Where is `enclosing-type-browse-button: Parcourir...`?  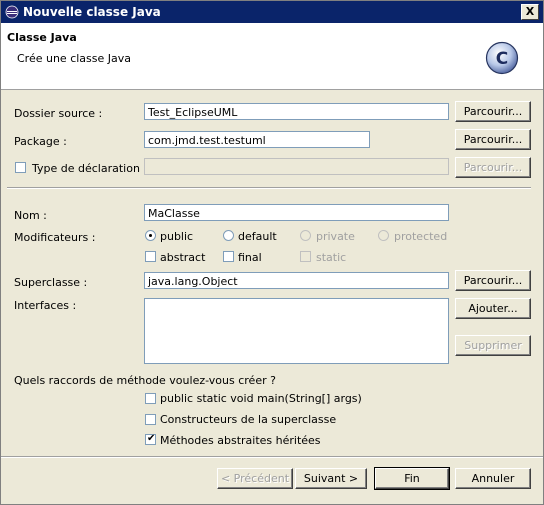
enclosing-type-browse-button: Parcourir... is located at coordinates (493, 167).